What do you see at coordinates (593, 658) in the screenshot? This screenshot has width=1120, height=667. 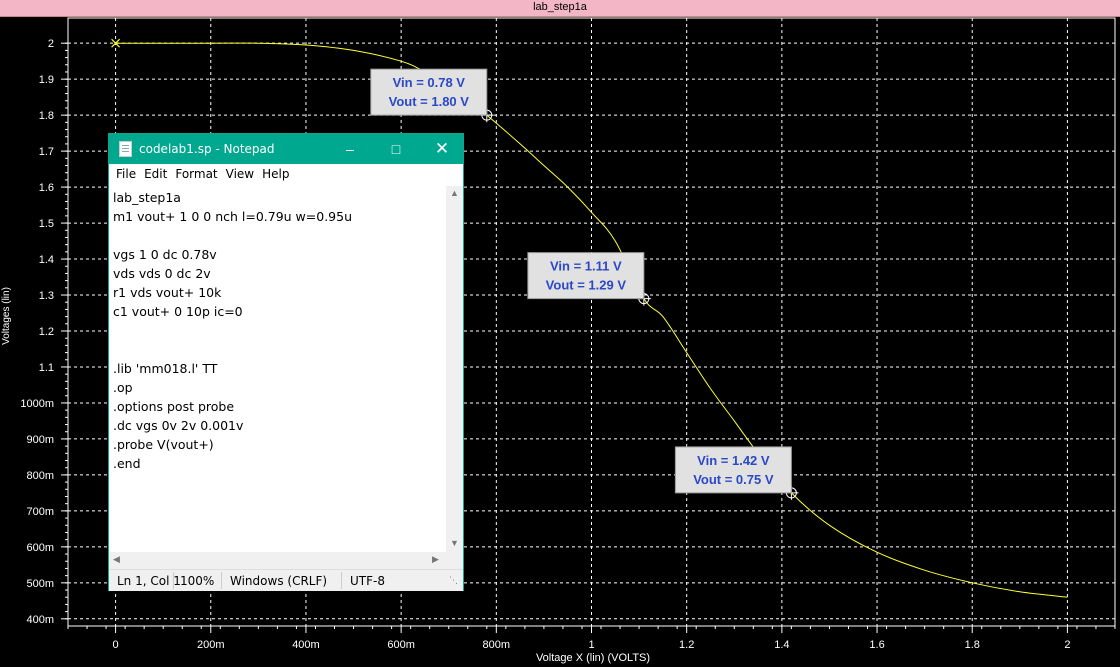 I see `x-axis-label: Voltage X (lin) (VOLTS)` at bounding box center [593, 658].